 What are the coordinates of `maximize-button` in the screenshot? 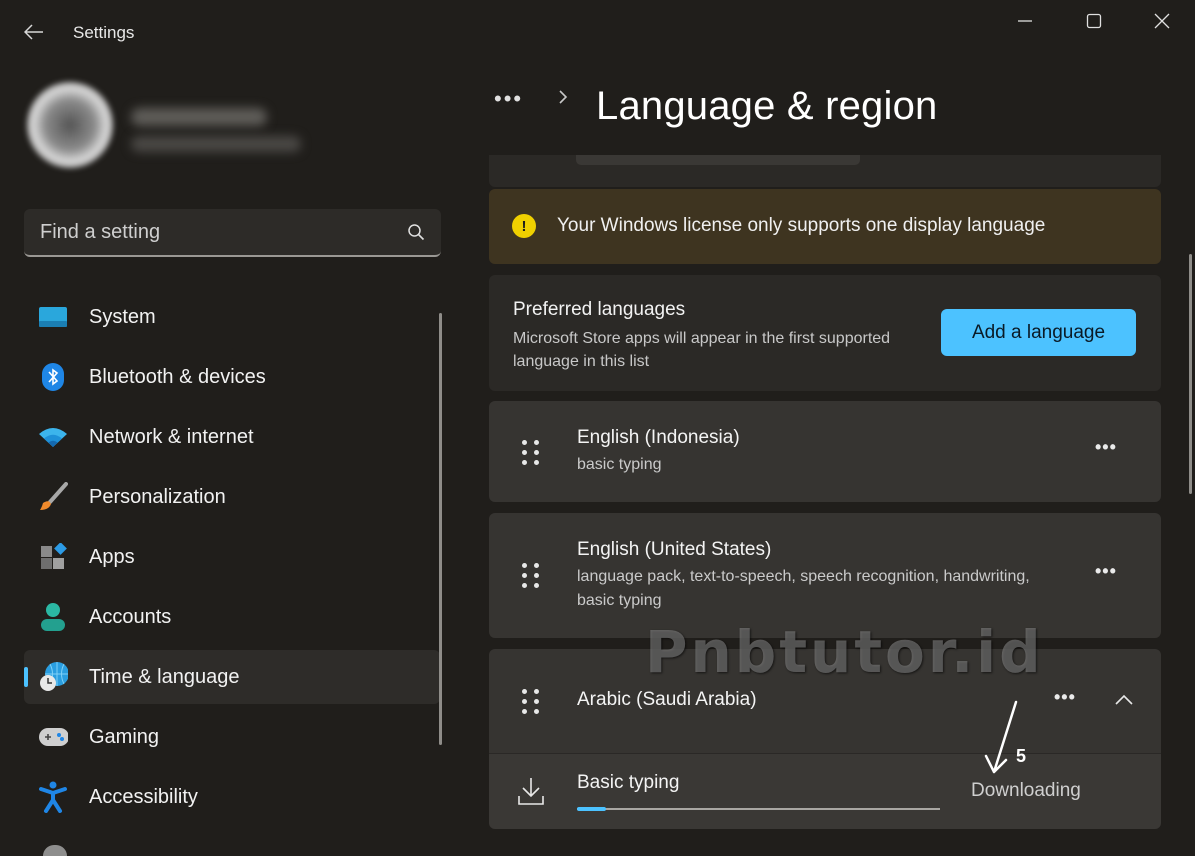 It's located at (1094, 21).